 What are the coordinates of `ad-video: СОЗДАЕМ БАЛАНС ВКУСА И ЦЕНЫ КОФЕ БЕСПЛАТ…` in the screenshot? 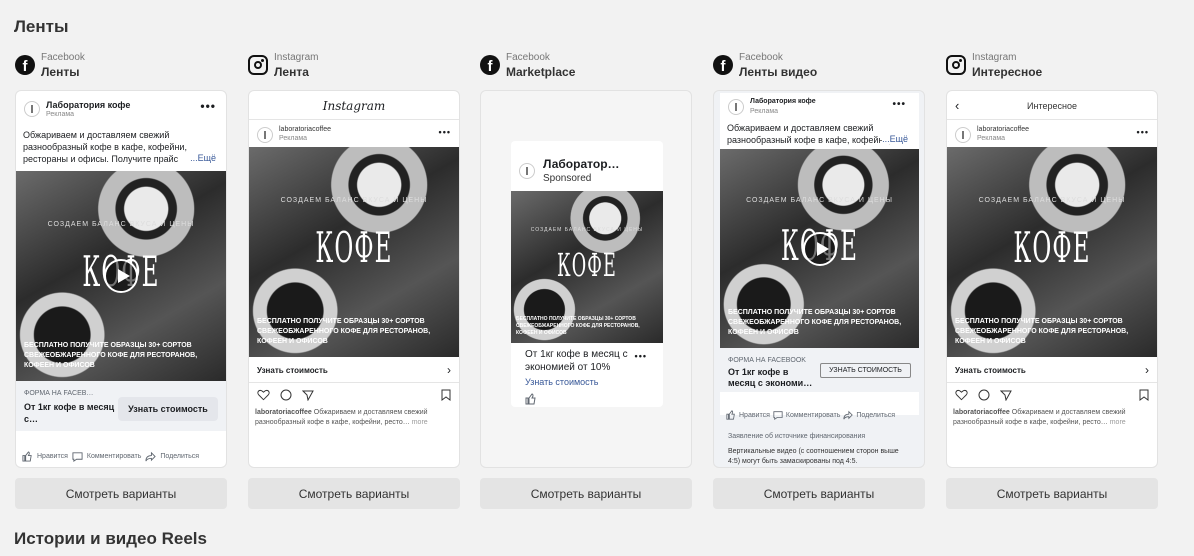 It's located at (819, 248).